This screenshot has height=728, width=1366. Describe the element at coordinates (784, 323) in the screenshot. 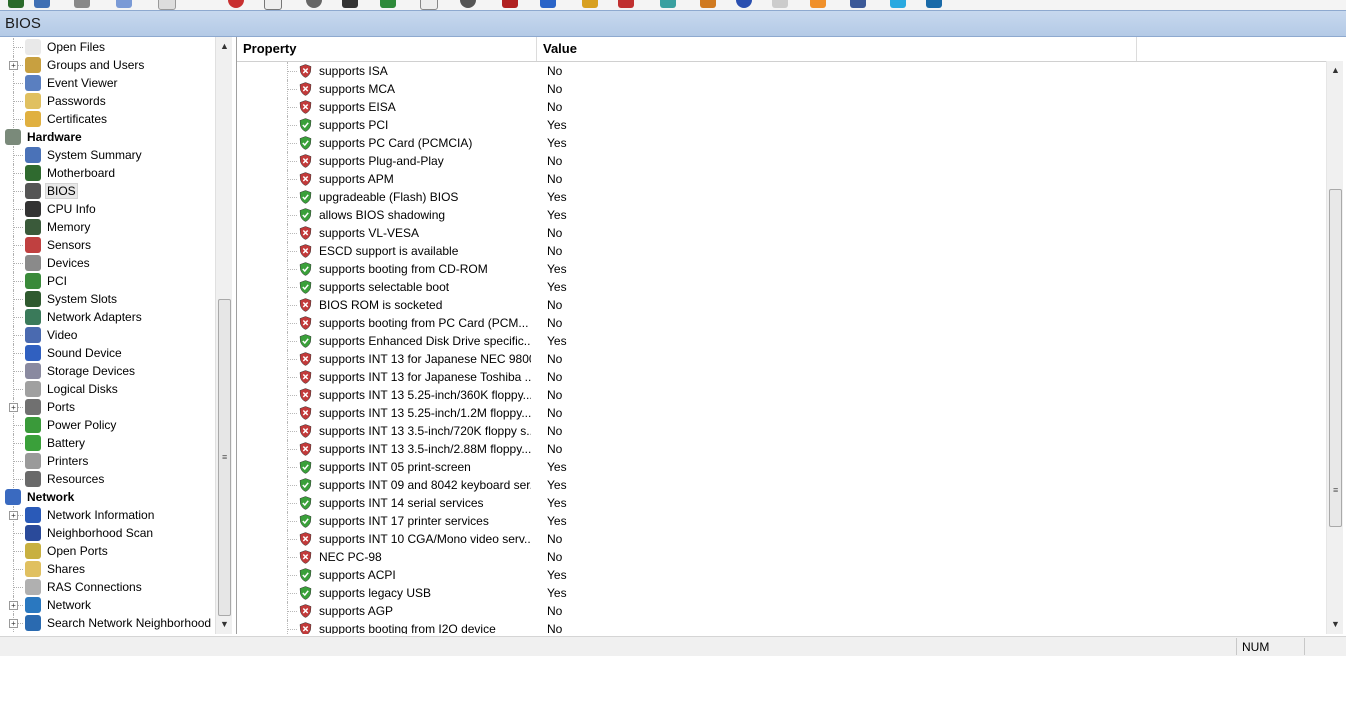

I see `table-row: supports booting from PC Card (PCM... No` at that location.